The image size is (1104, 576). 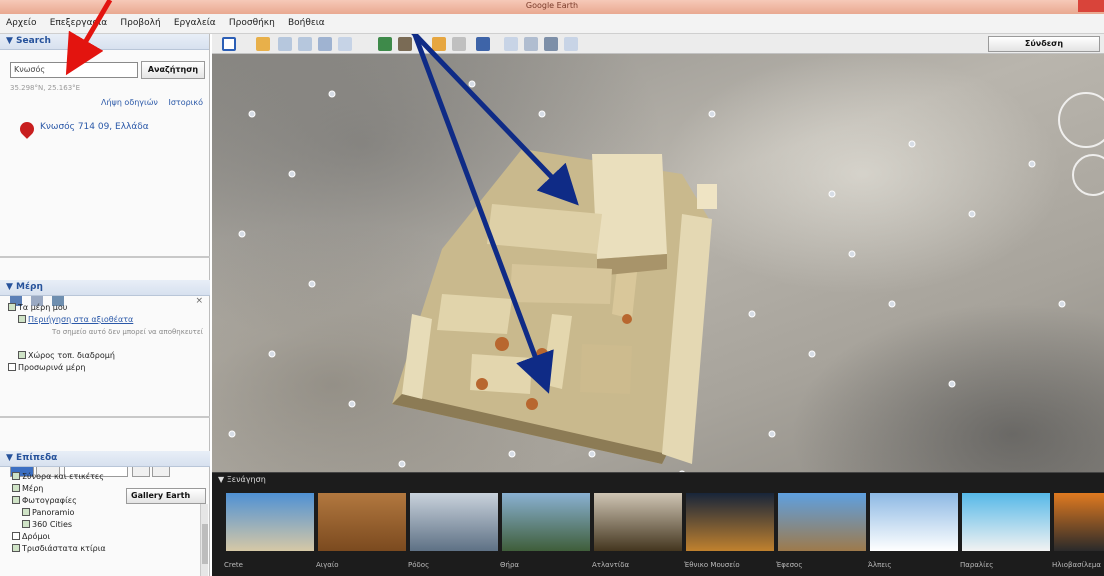 What do you see at coordinates (89, 38) in the screenshot?
I see `annotation-arrow-red` at bounding box center [89, 38].